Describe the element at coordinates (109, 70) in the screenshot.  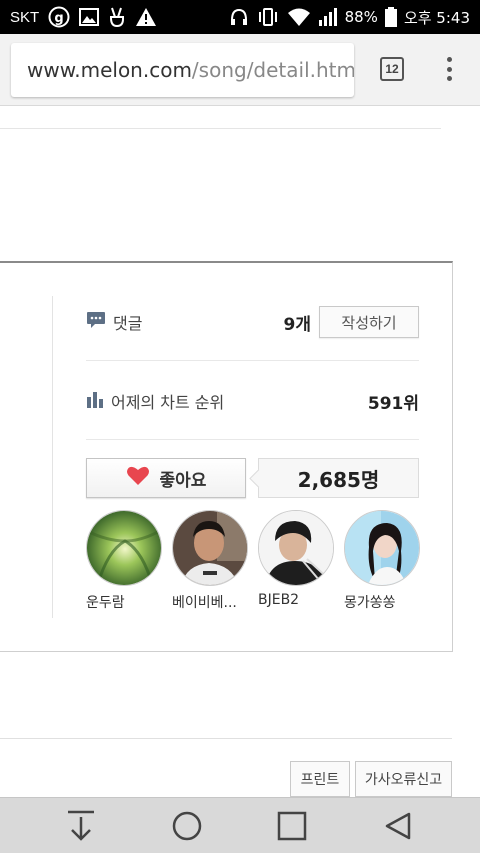
I see `url-host: www.melon.com` at that location.